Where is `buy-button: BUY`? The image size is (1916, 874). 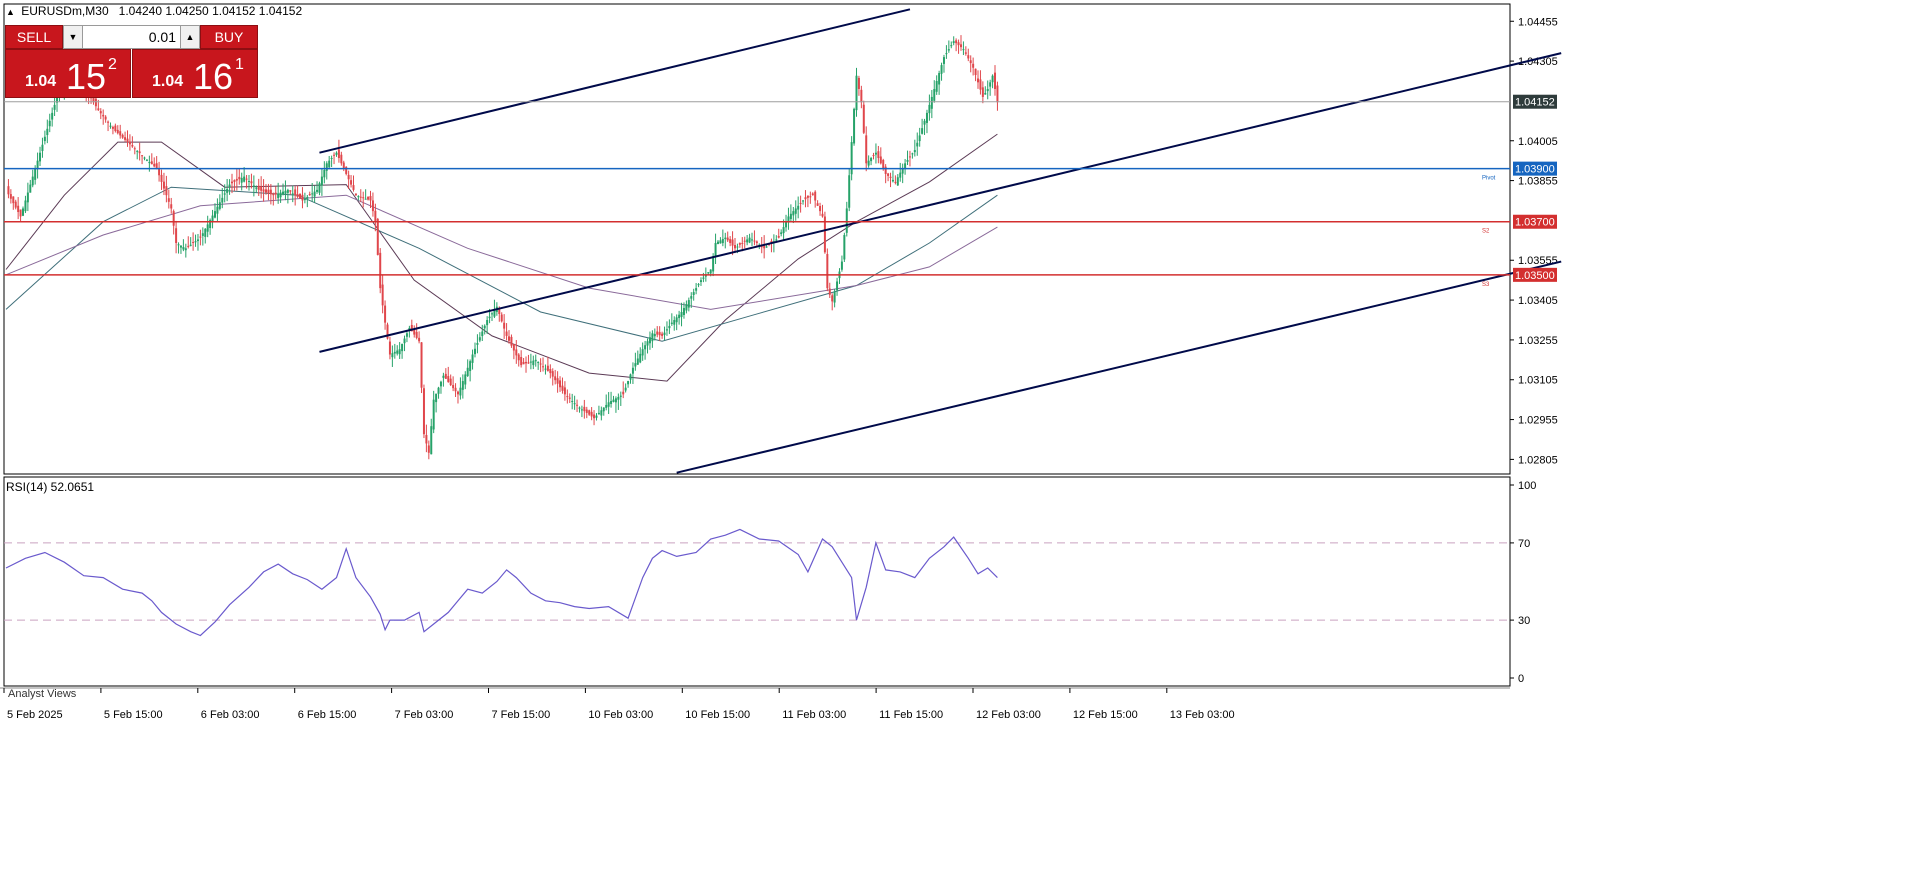
buy-button: BUY is located at coordinates (229, 37).